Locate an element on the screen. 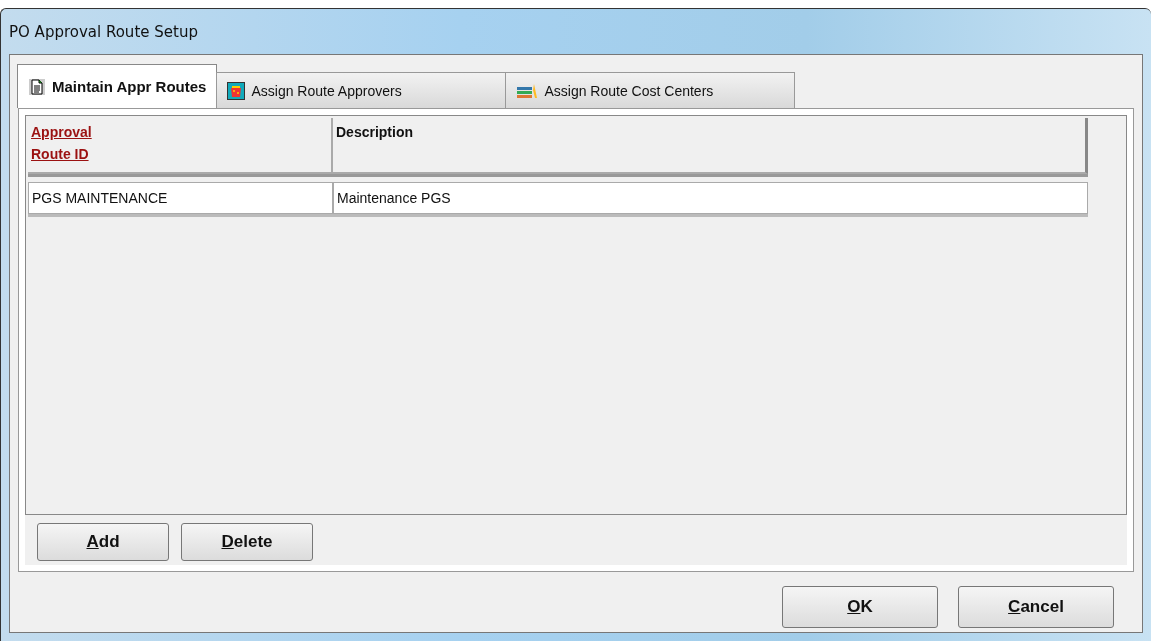 The width and height of the screenshot is (1151, 641). action-button: Add is located at coordinates (103, 542).